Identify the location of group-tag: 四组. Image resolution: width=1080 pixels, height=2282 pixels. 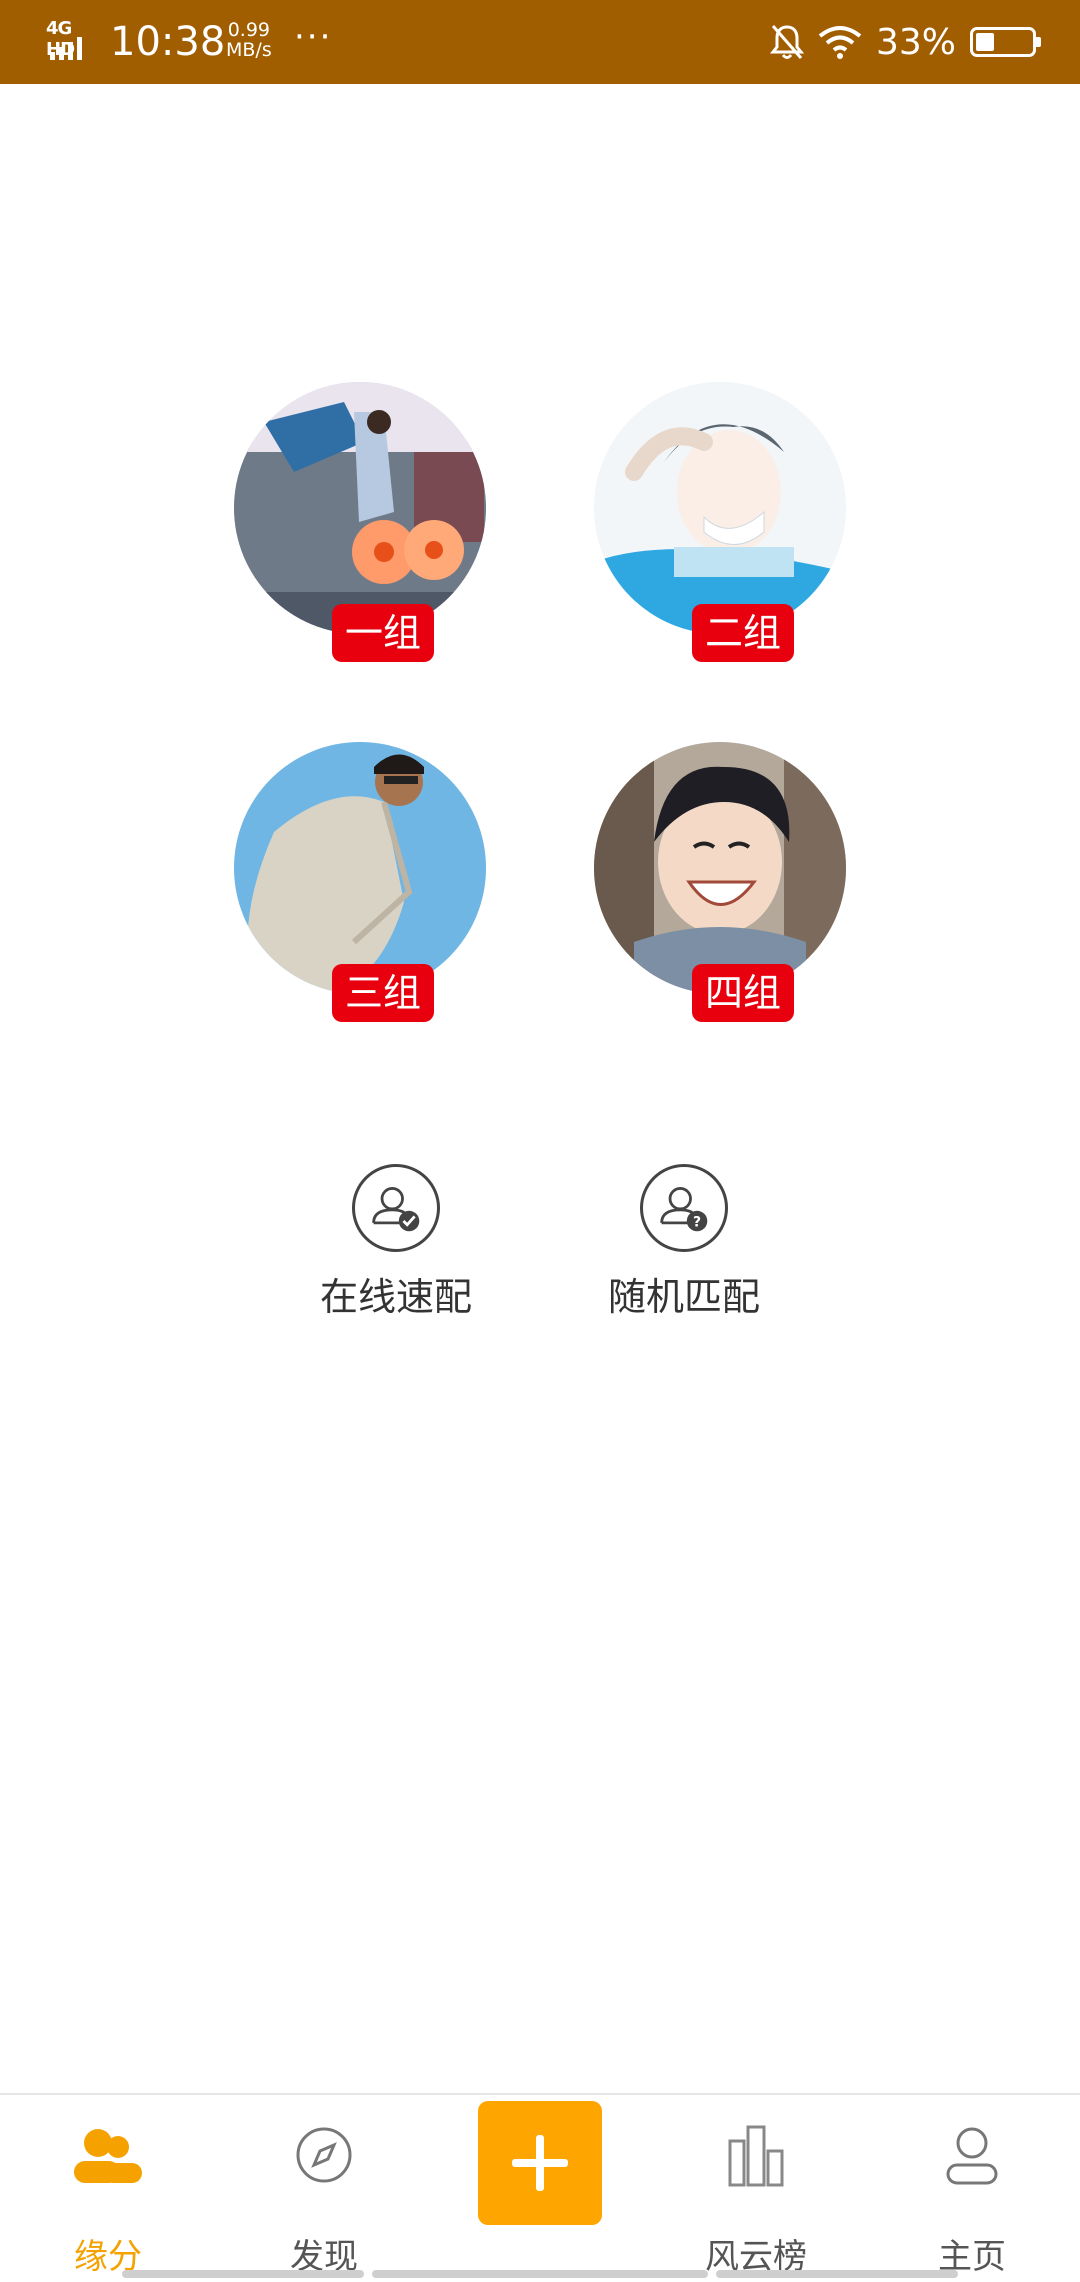
(743, 993).